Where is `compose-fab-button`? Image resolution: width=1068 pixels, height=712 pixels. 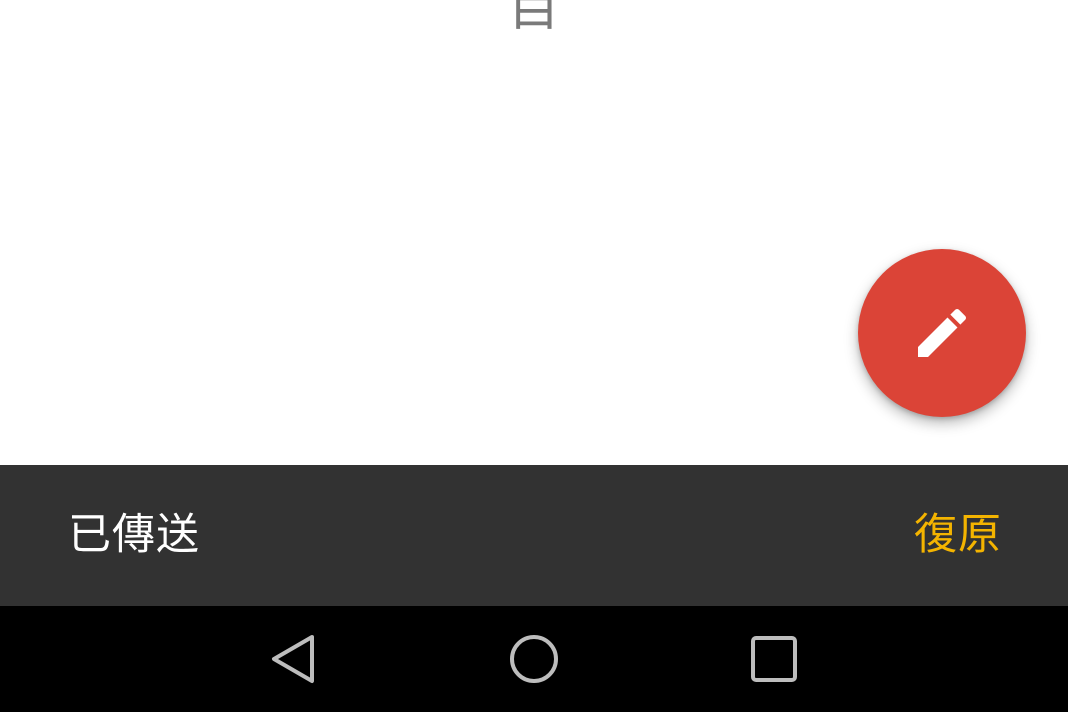
compose-fab-button is located at coordinates (942, 333).